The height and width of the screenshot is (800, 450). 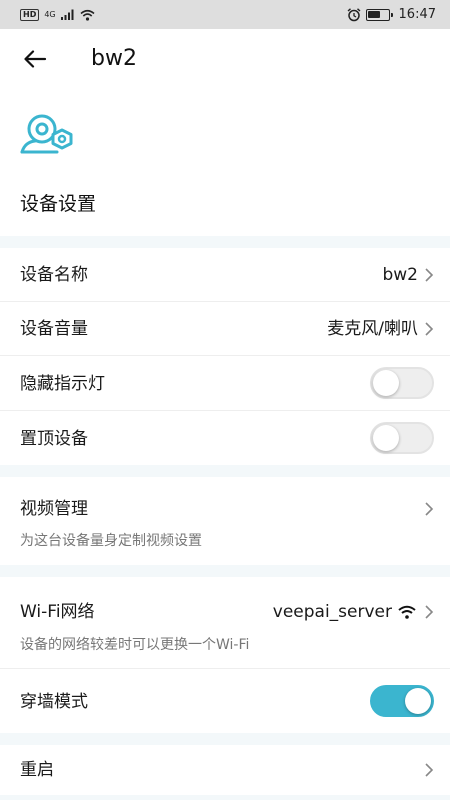 What do you see at coordinates (54, 509) in the screenshot?
I see `video-management-label: 视频管理` at bounding box center [54, 509].